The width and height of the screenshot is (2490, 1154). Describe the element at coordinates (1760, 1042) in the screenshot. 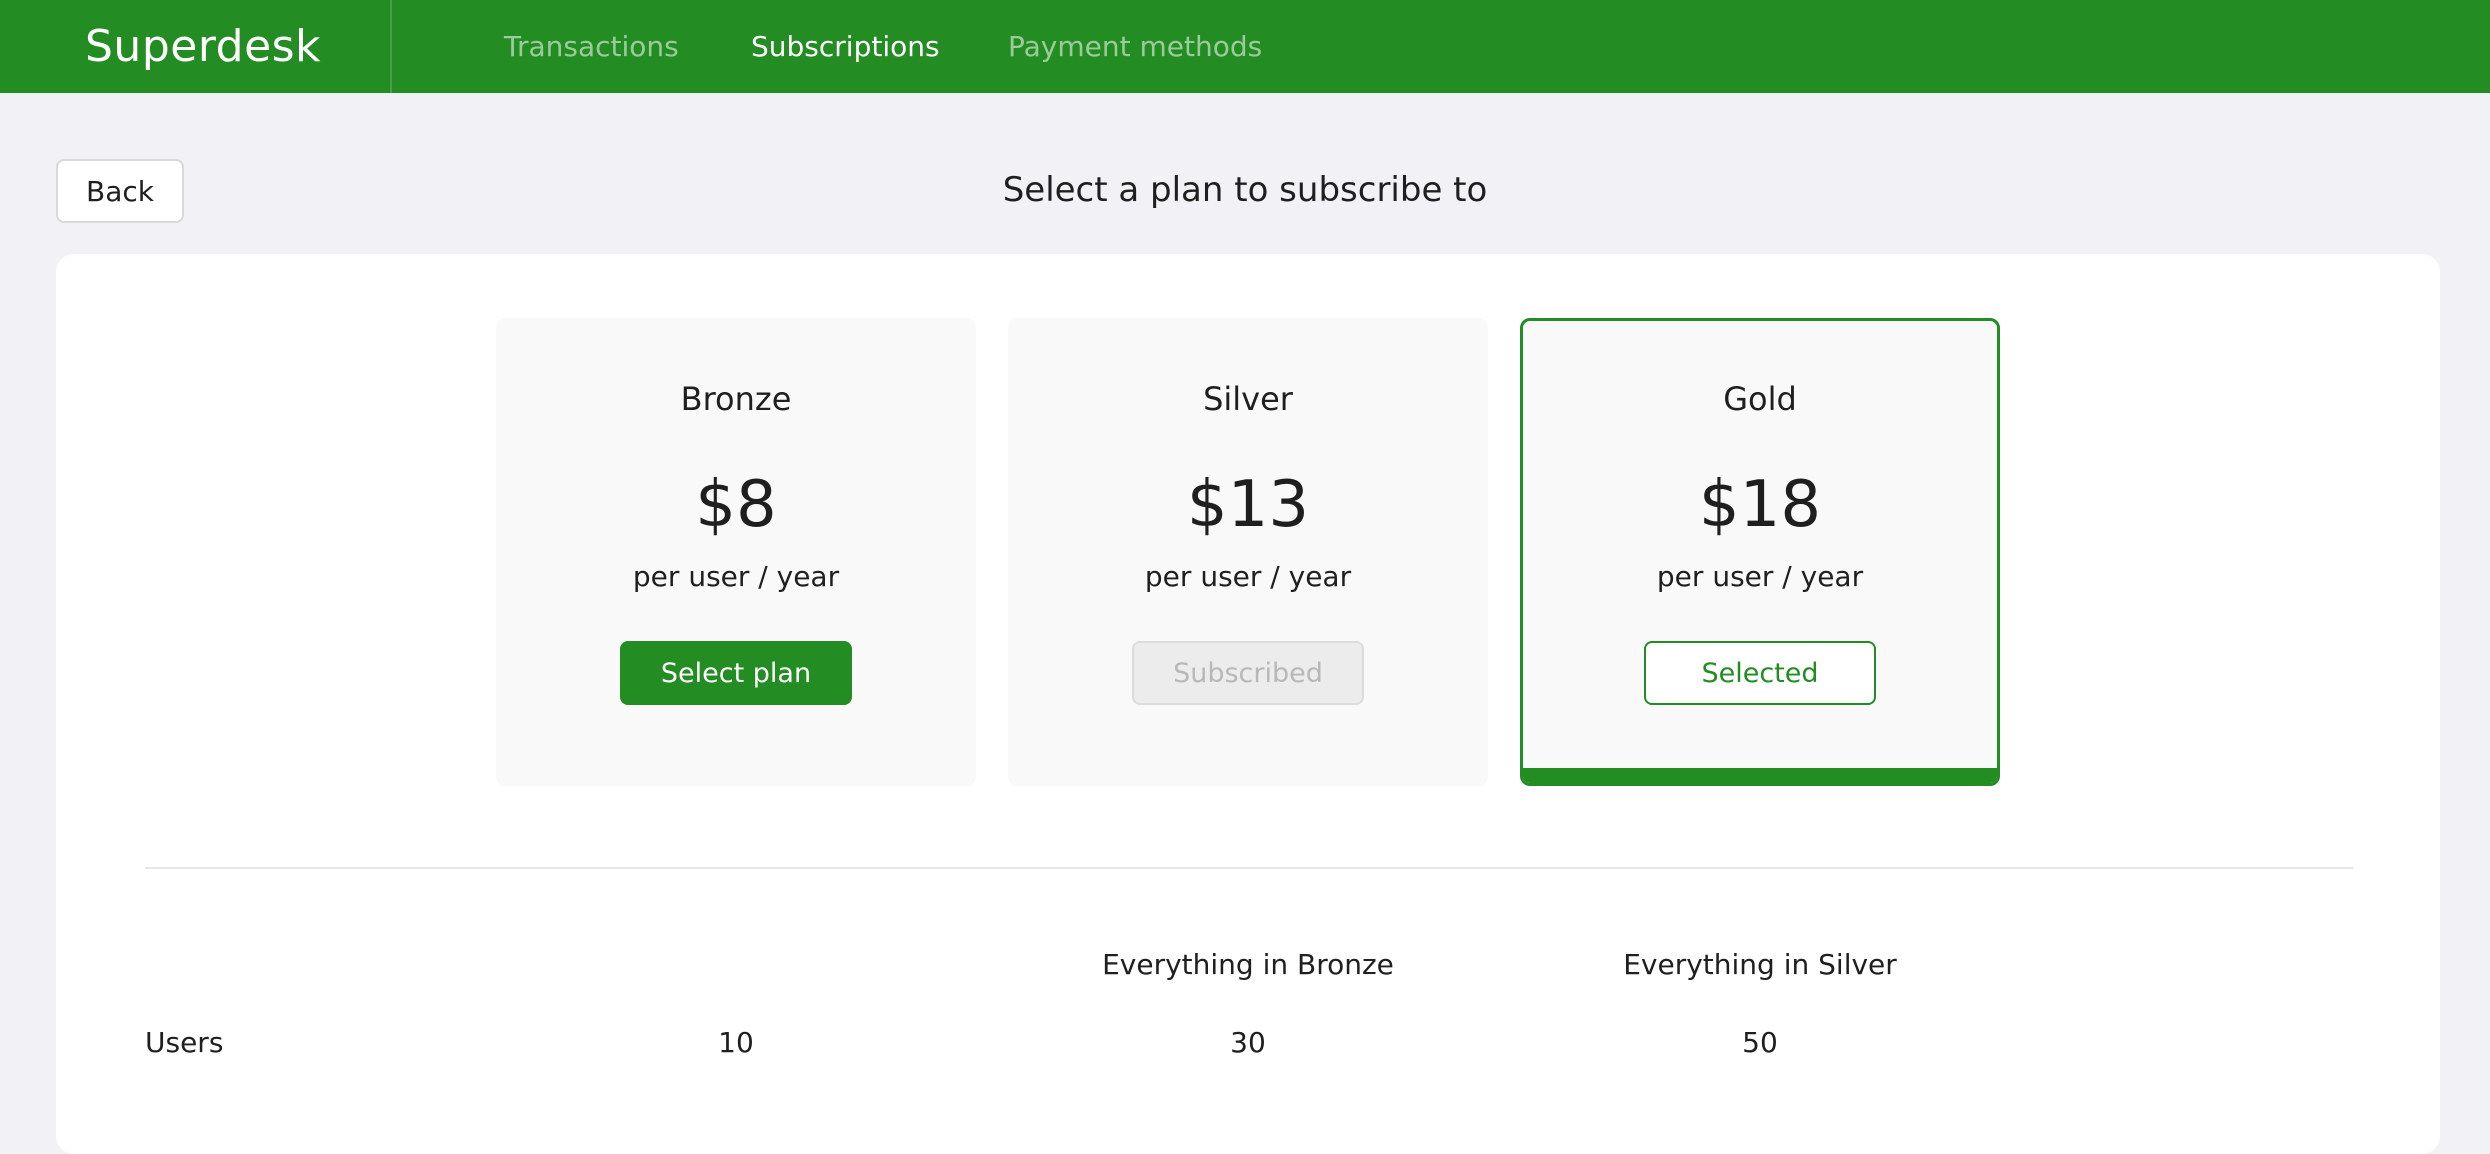

I see `feature-value-gold: 50` at that location.